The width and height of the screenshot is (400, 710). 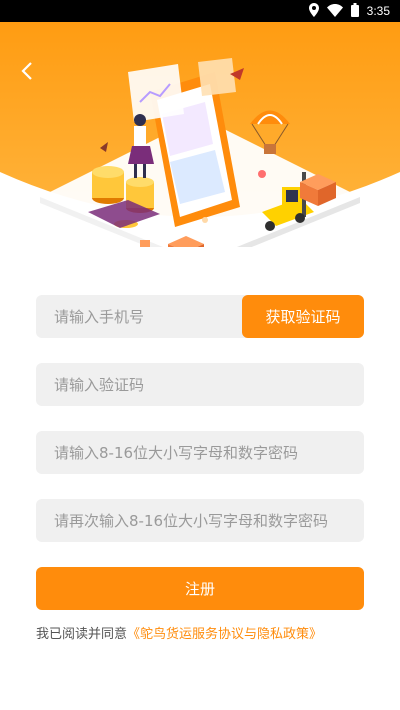 I want to click on agreement-text: 我已阅读并同意《鸵鸟货运服务协议与隐私政策》, so click(x=179, y=632).